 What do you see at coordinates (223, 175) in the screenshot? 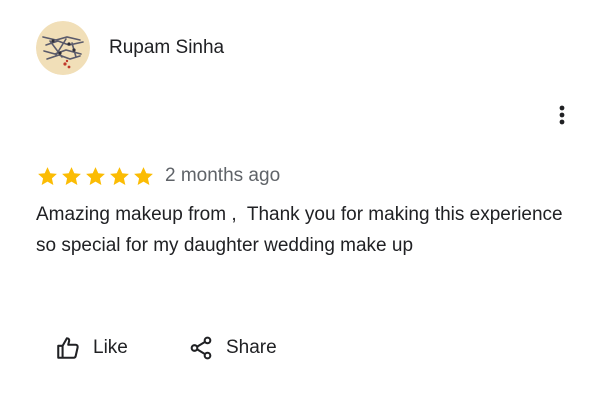
I see `review-time: 2 months ago` at bounding box center [223, 175].